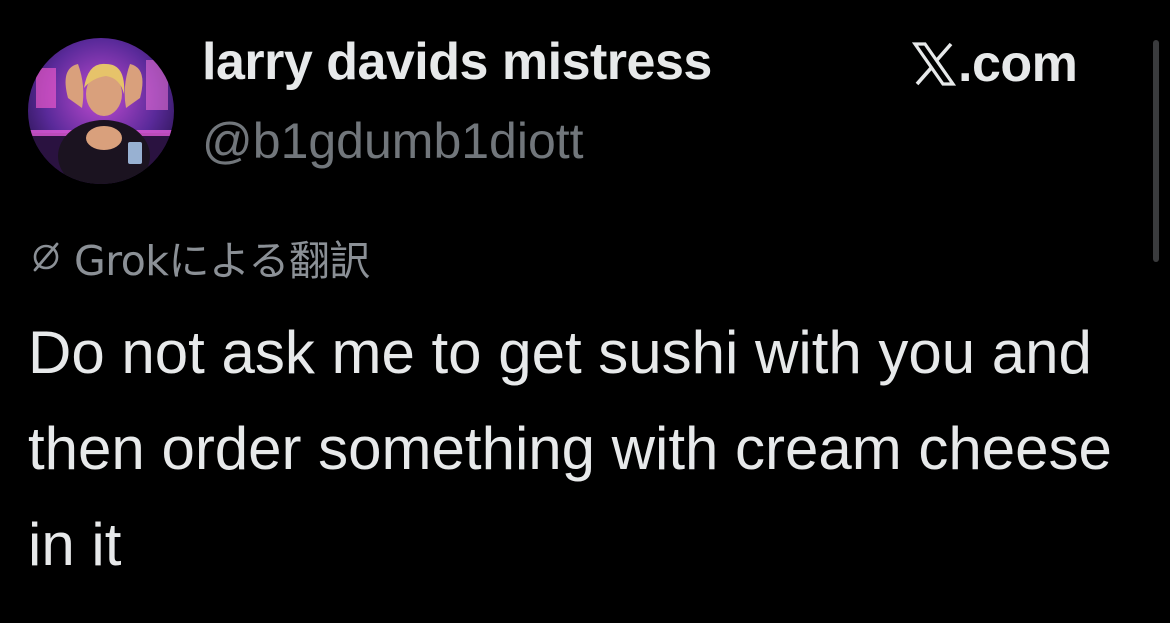  I want to click on profile-photo, so click(101, 111).